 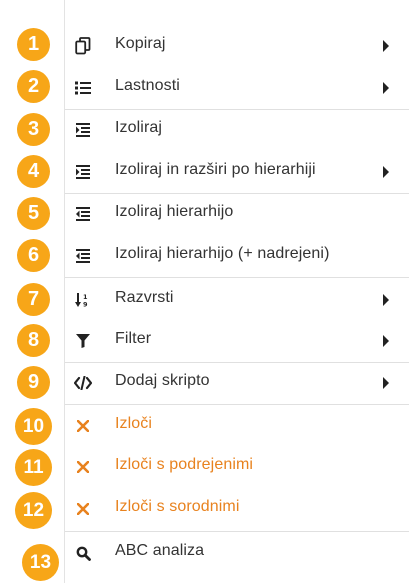 I want to click on menu-item-izloci-sorodni: Izloči s sorodnimi, so click(x=237, y=509).